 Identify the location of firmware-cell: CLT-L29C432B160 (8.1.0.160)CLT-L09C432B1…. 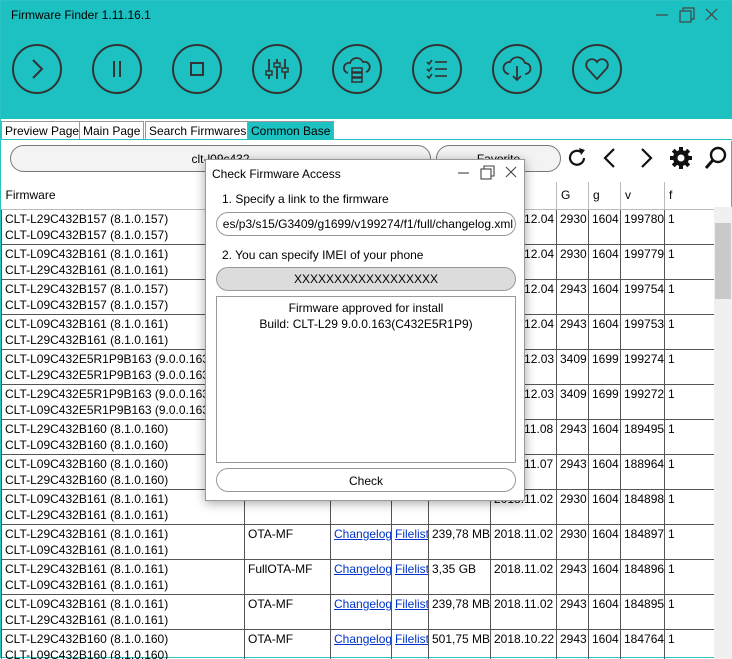
(123, 644).